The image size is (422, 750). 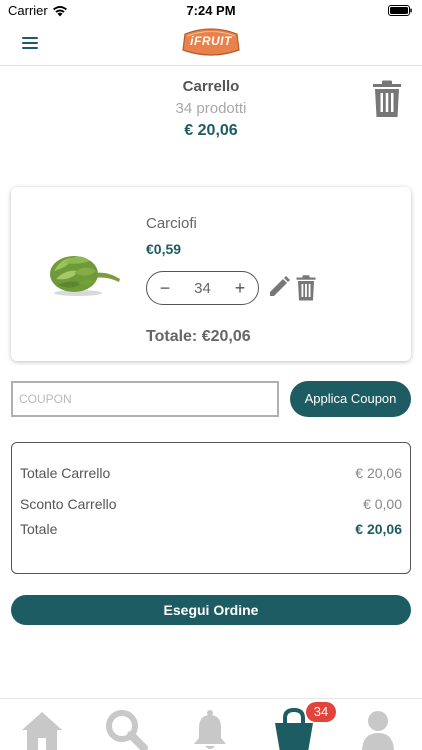 I want to click on quantity-value: 34, so click(x=202, y=288).